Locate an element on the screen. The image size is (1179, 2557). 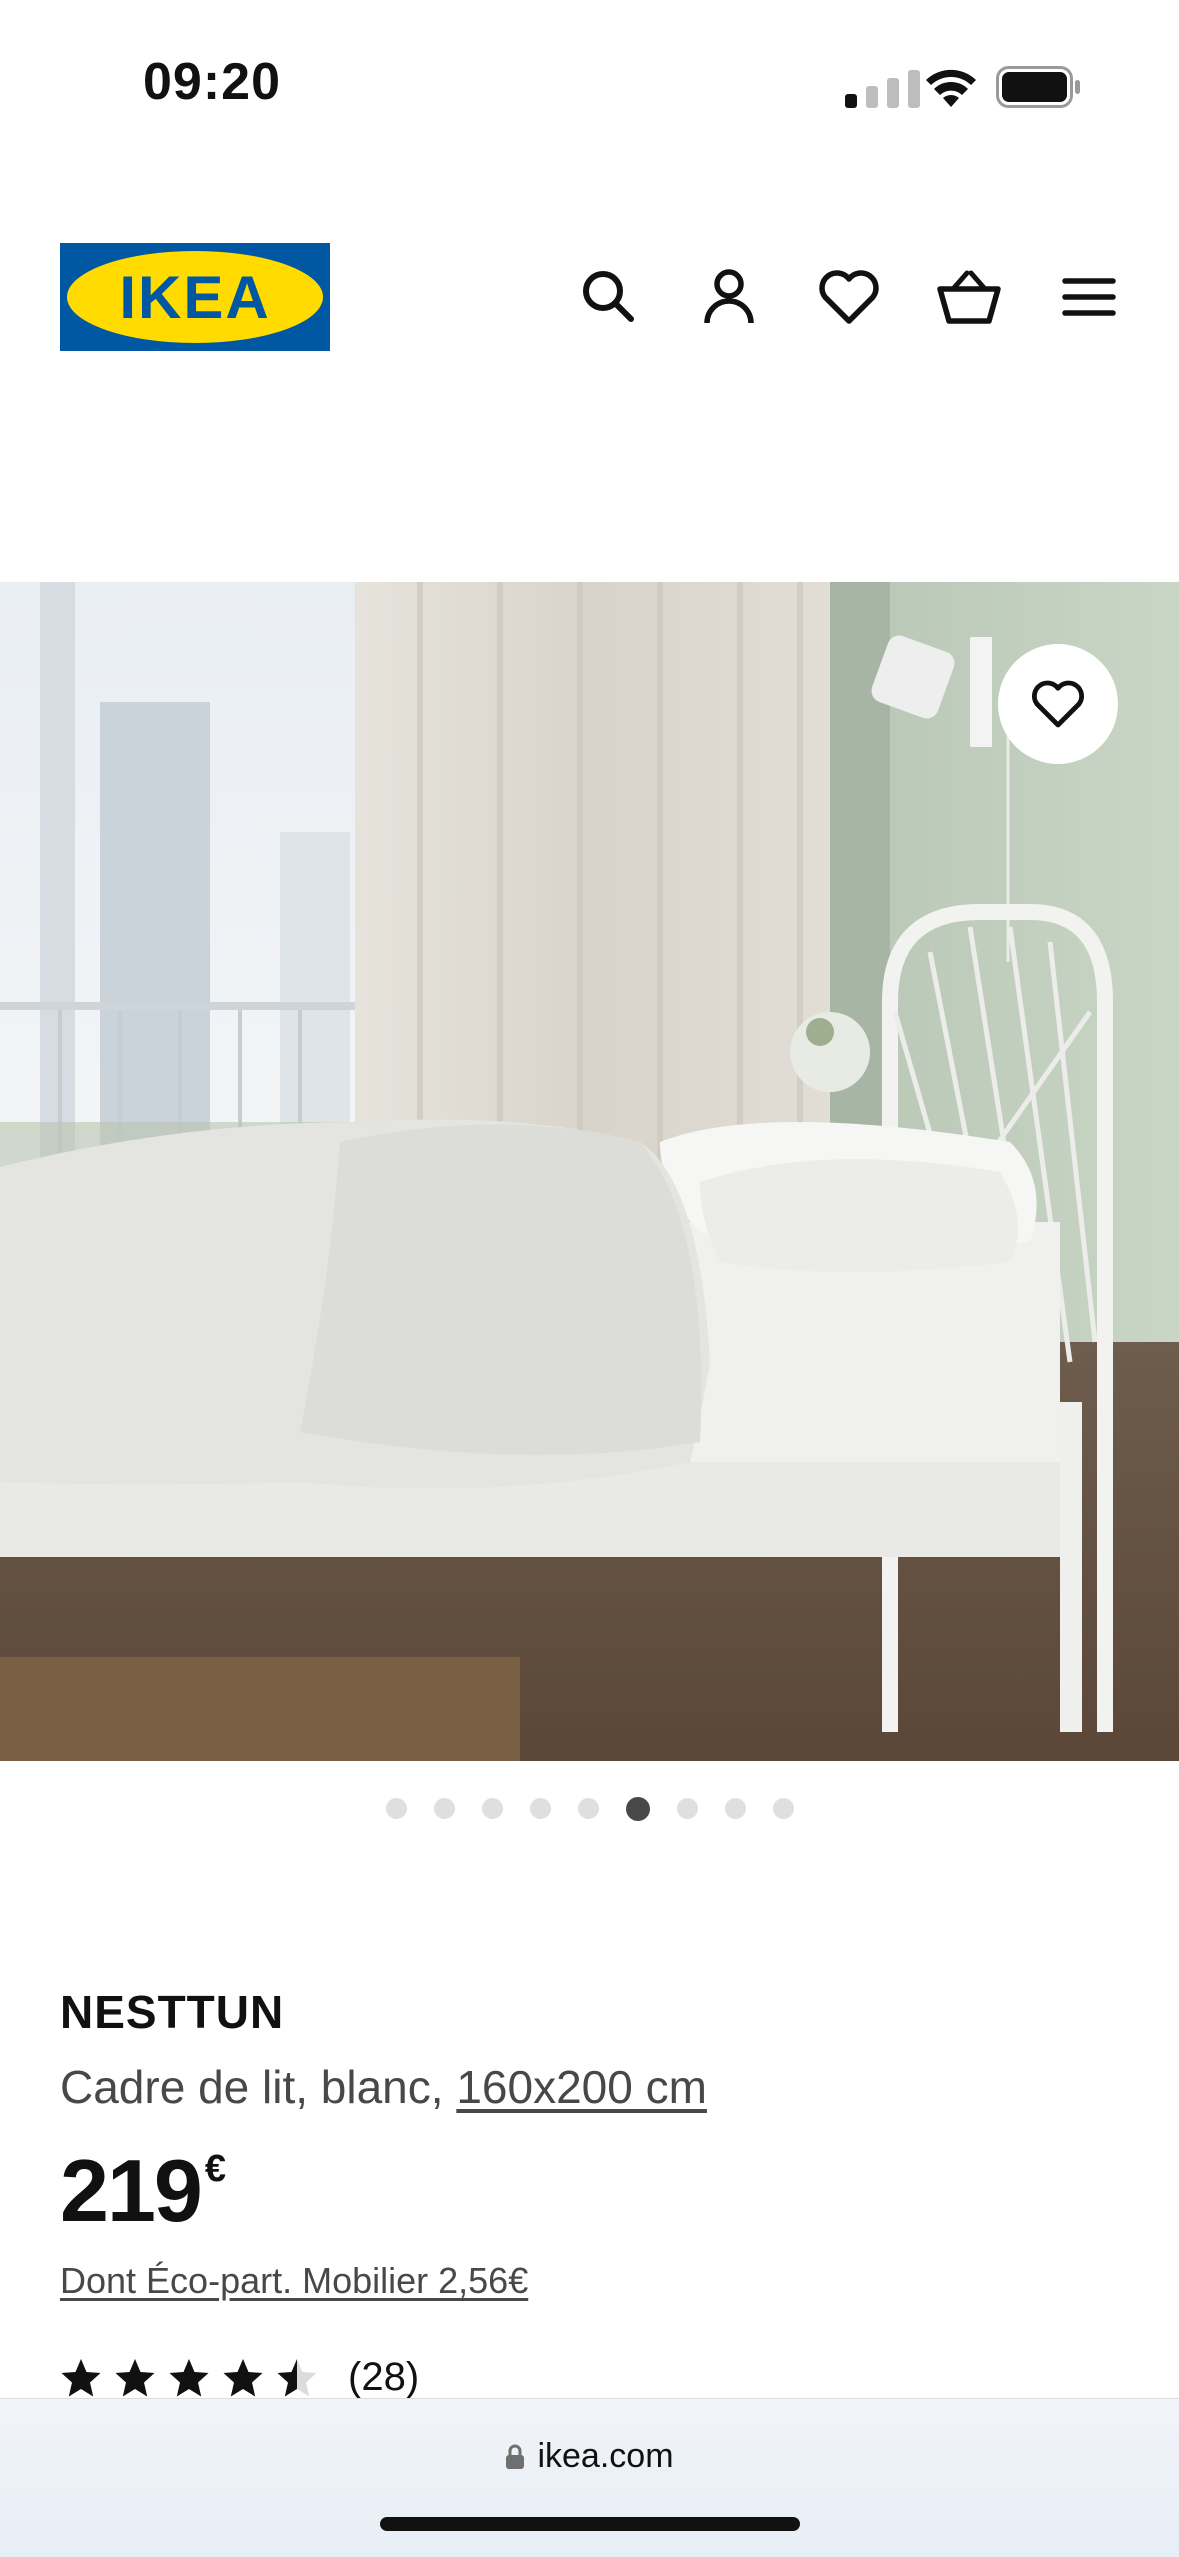
product-rating: (28) is located at coordinates (239, 2377).